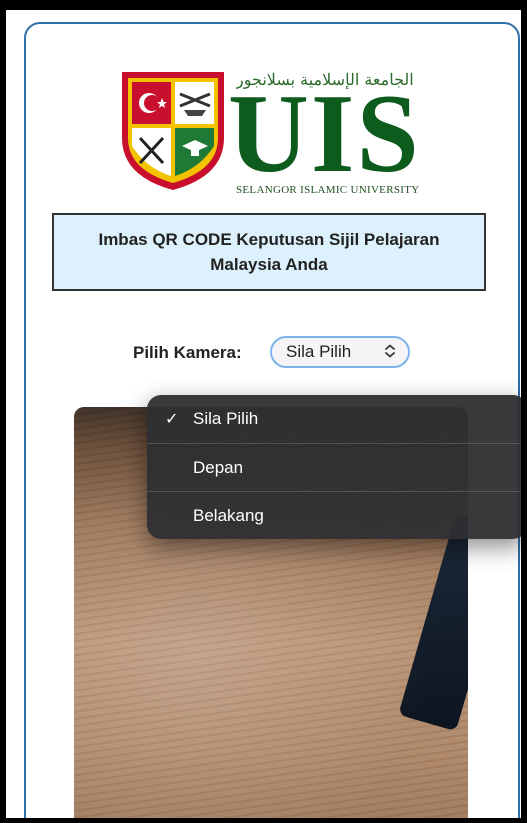 The width and height of the screenshot is (527, 823). Describe the element at coordinates (263, 354) in the screenshot. I see `camera-picker-row: Pilih Kamera: Sila Pilih` at that location.